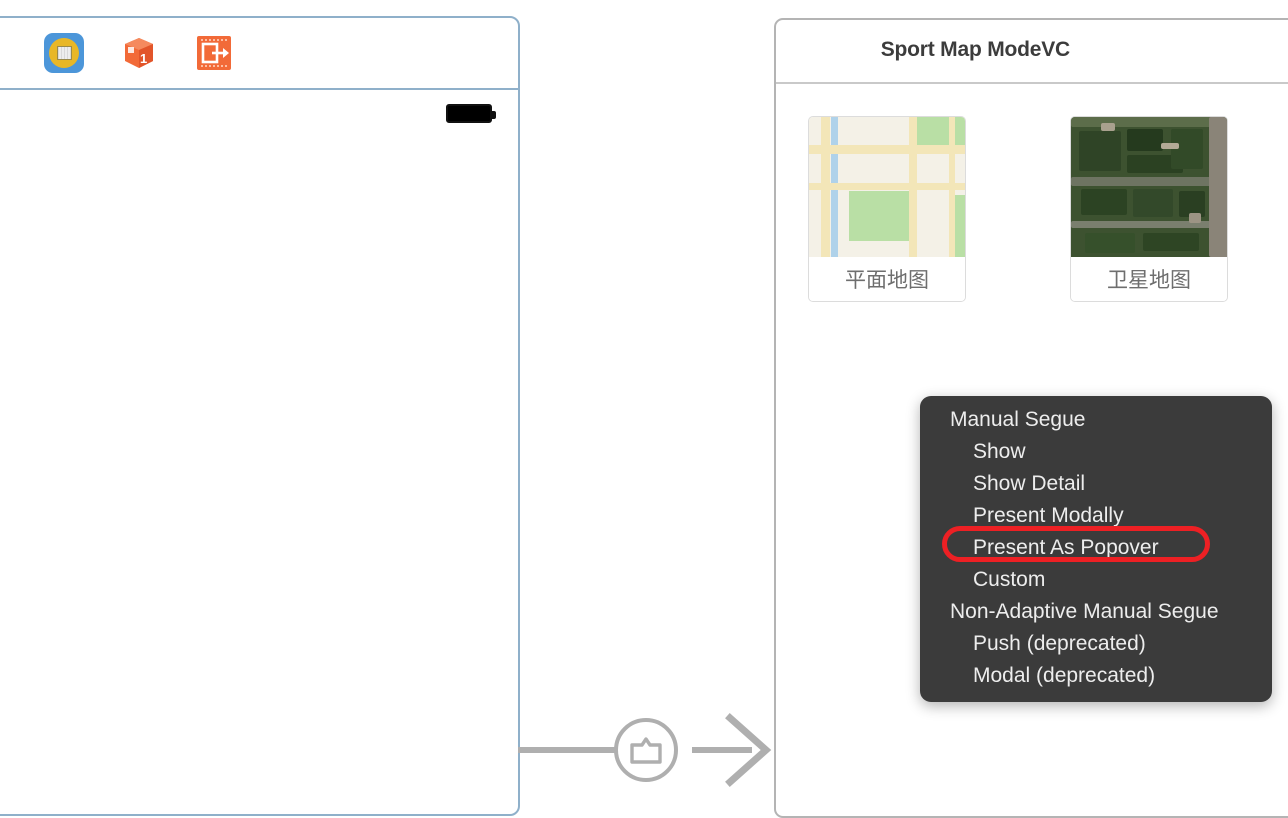 The width and height of the screenshot is (1288, 818). I want to click on scene-dock-bar: 1, so click(259, 54).